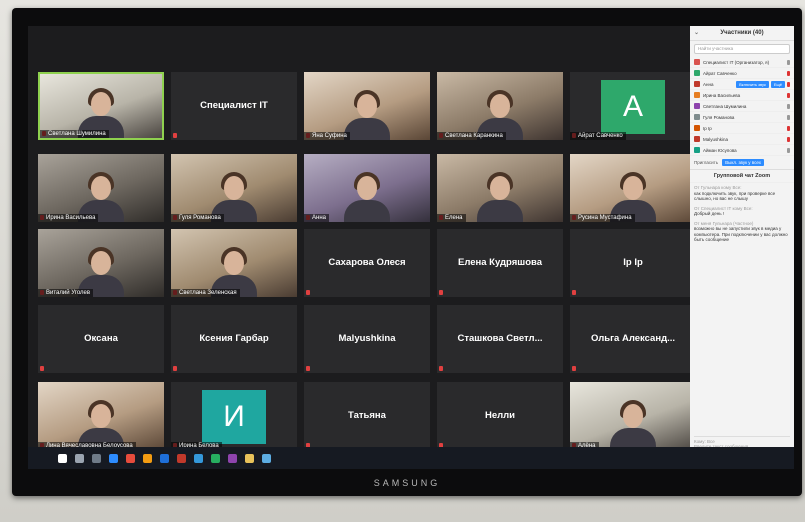  I want to click on participant-name-label: Ксения Гарбар, so click(234, 338).